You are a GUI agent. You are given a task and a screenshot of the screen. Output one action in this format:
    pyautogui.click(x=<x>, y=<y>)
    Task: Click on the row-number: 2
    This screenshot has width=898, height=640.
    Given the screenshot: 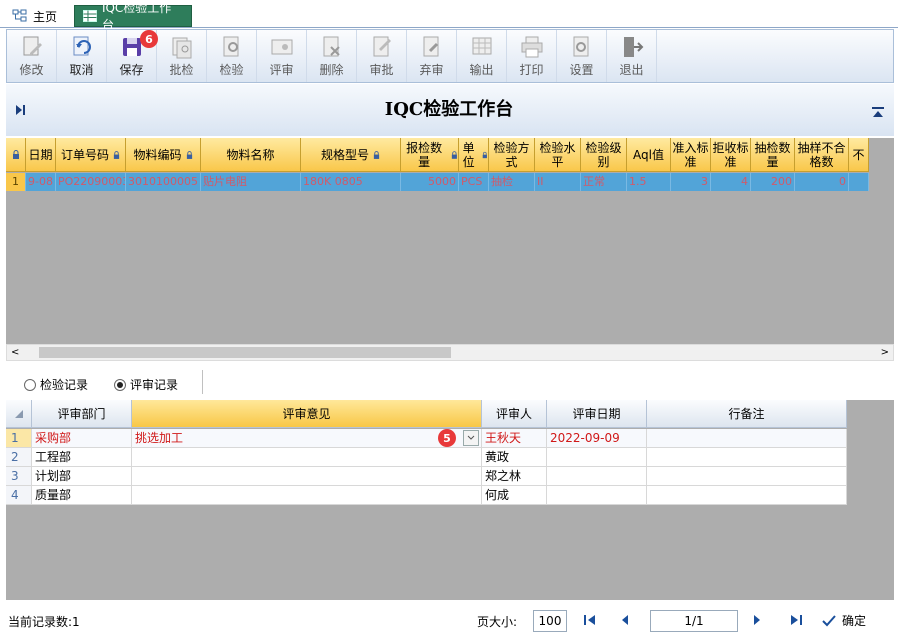 What is the action you would take?
    pyautogui.click(x=19, y=457)
    